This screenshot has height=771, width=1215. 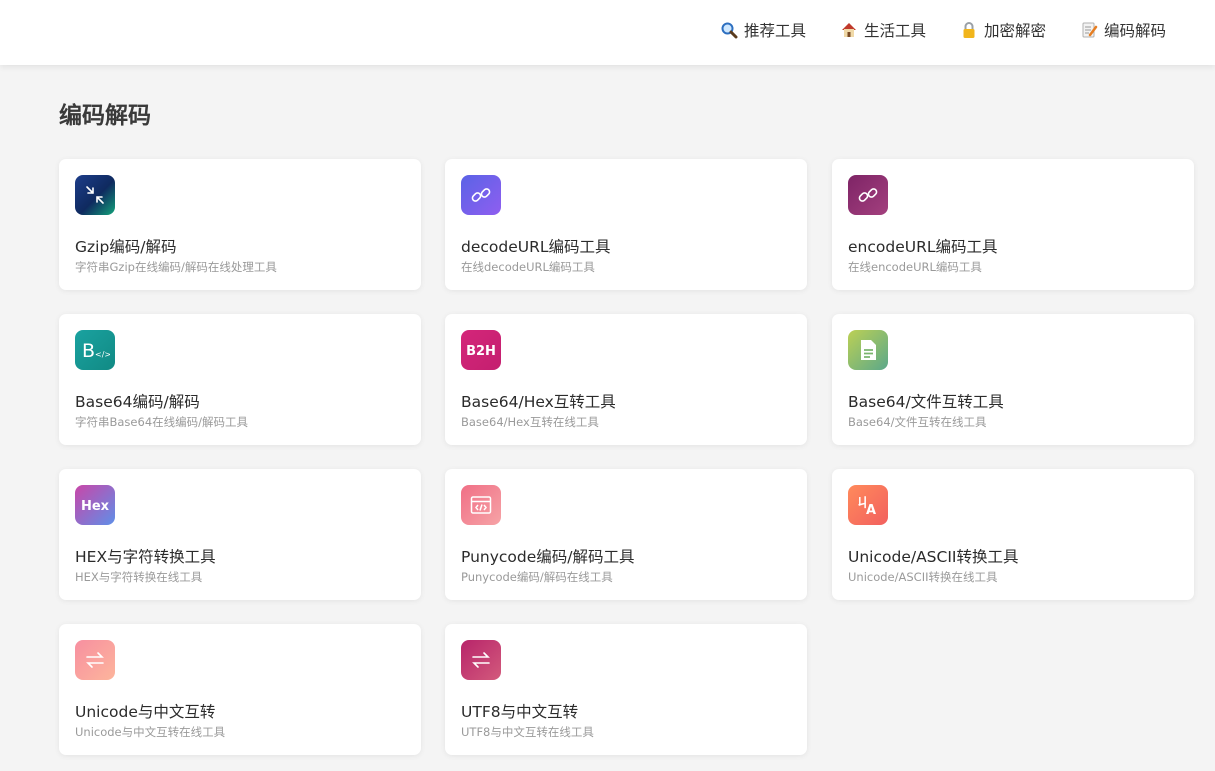 I want to click on tool-title: decodeURL编码工具, so click(x=536, y=247).